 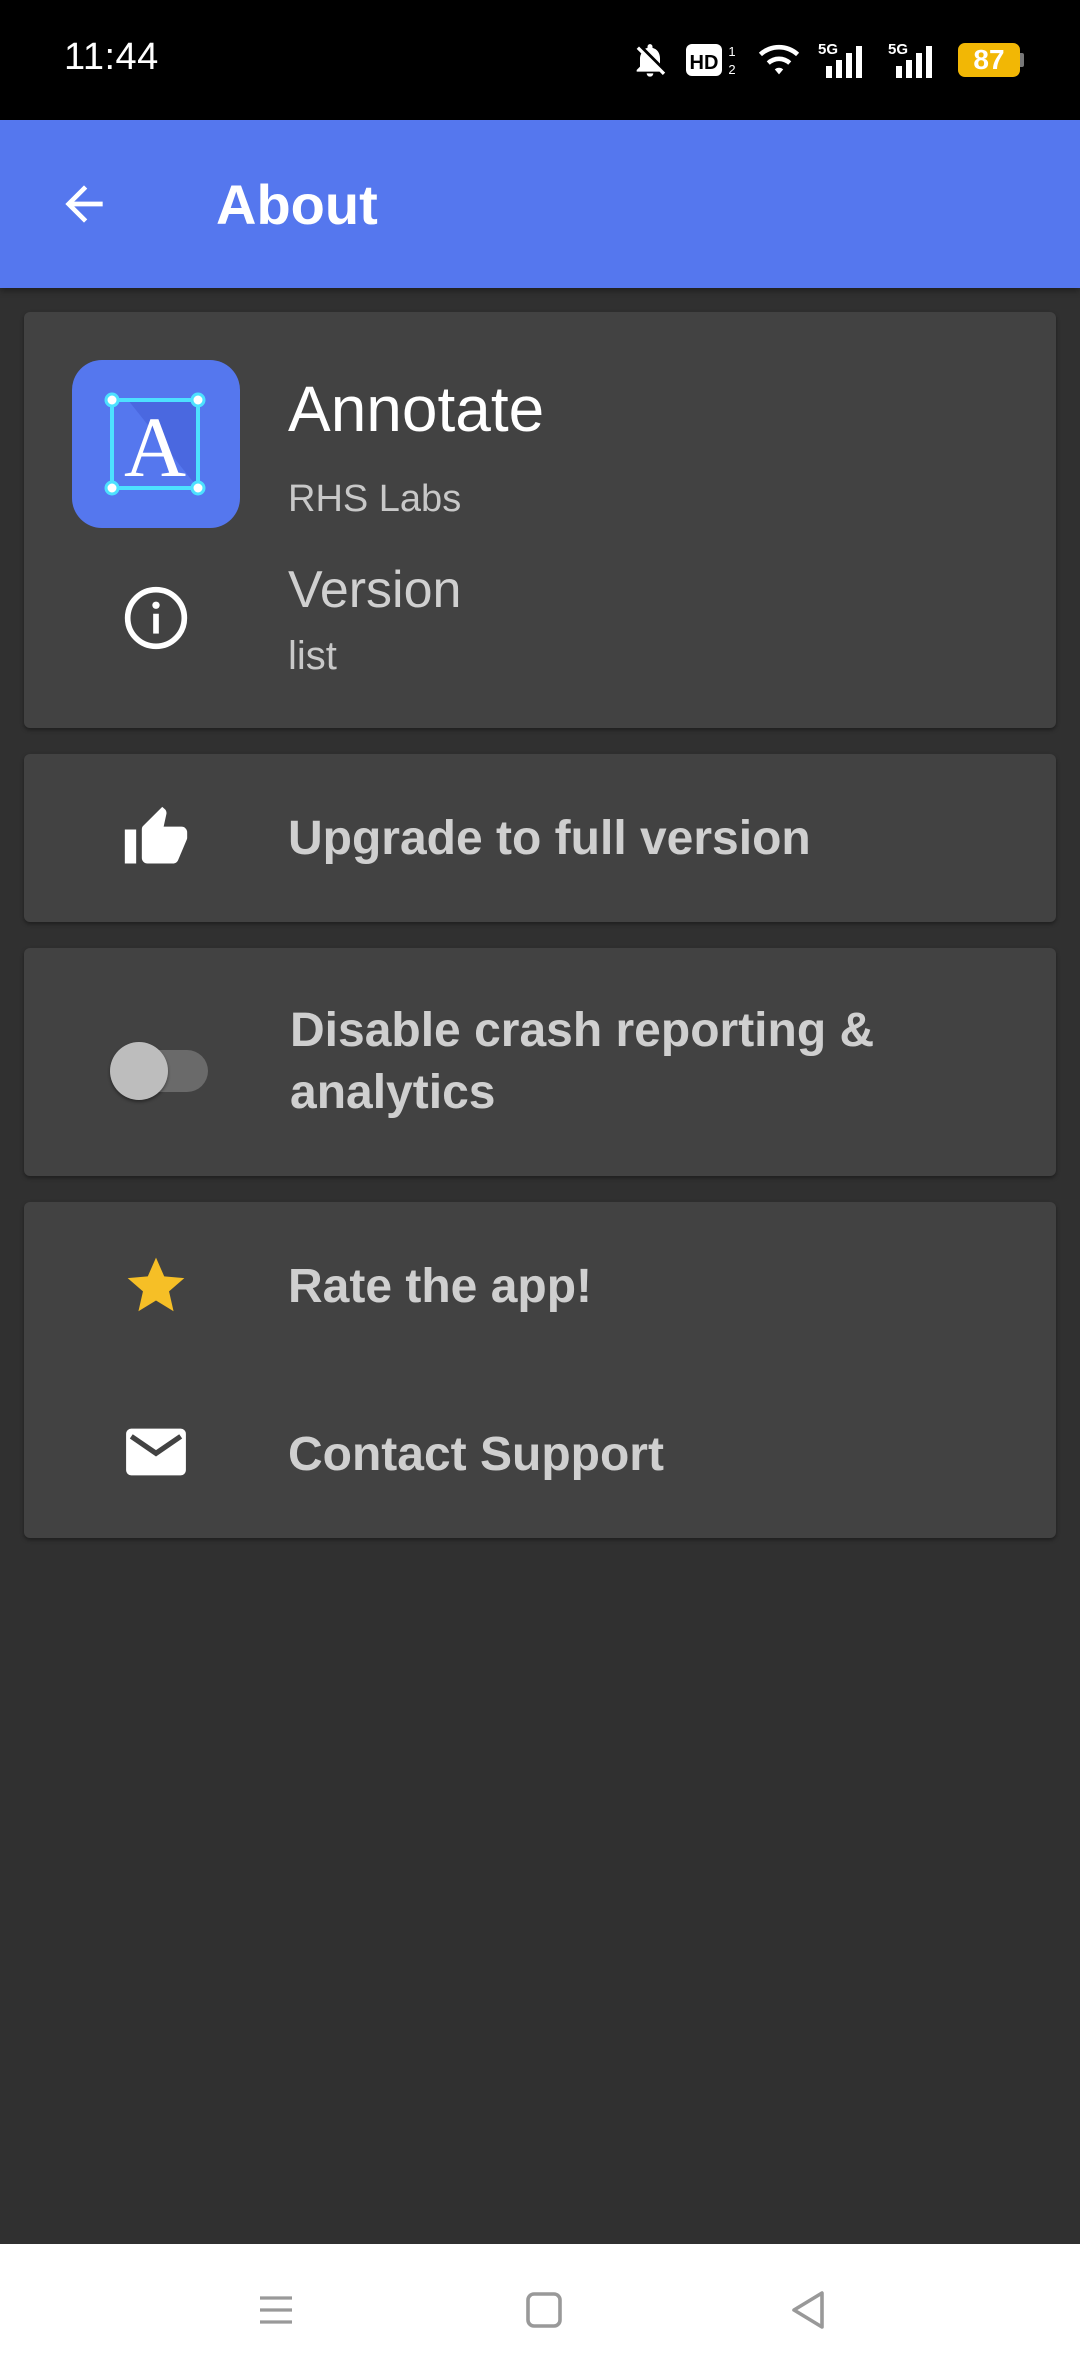 I want to click on svg-text: HD, so click(x=704, y=63).